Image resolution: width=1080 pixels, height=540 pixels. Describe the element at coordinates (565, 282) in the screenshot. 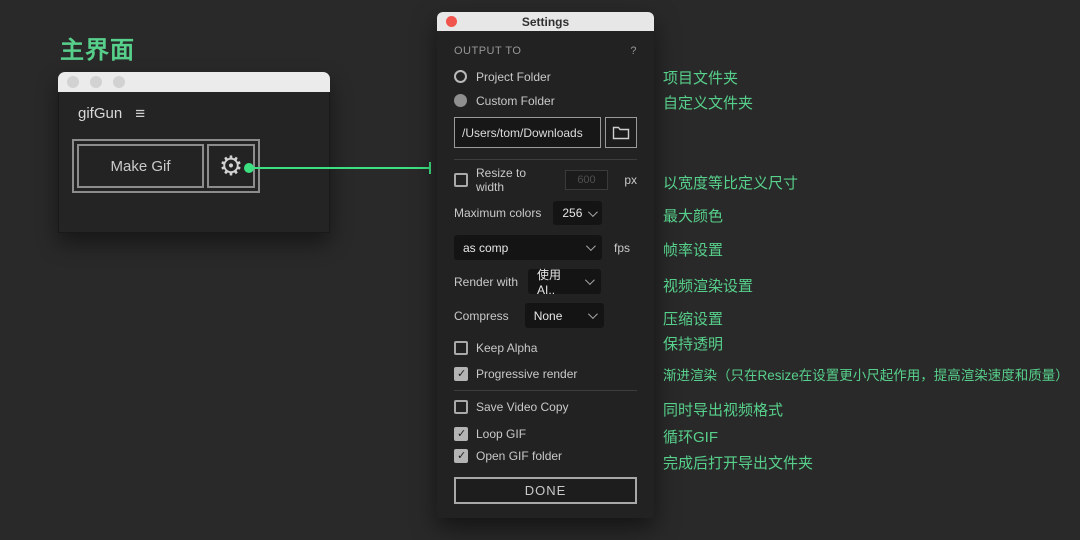

I see `render-with-select: 使用 AI..` at that location.